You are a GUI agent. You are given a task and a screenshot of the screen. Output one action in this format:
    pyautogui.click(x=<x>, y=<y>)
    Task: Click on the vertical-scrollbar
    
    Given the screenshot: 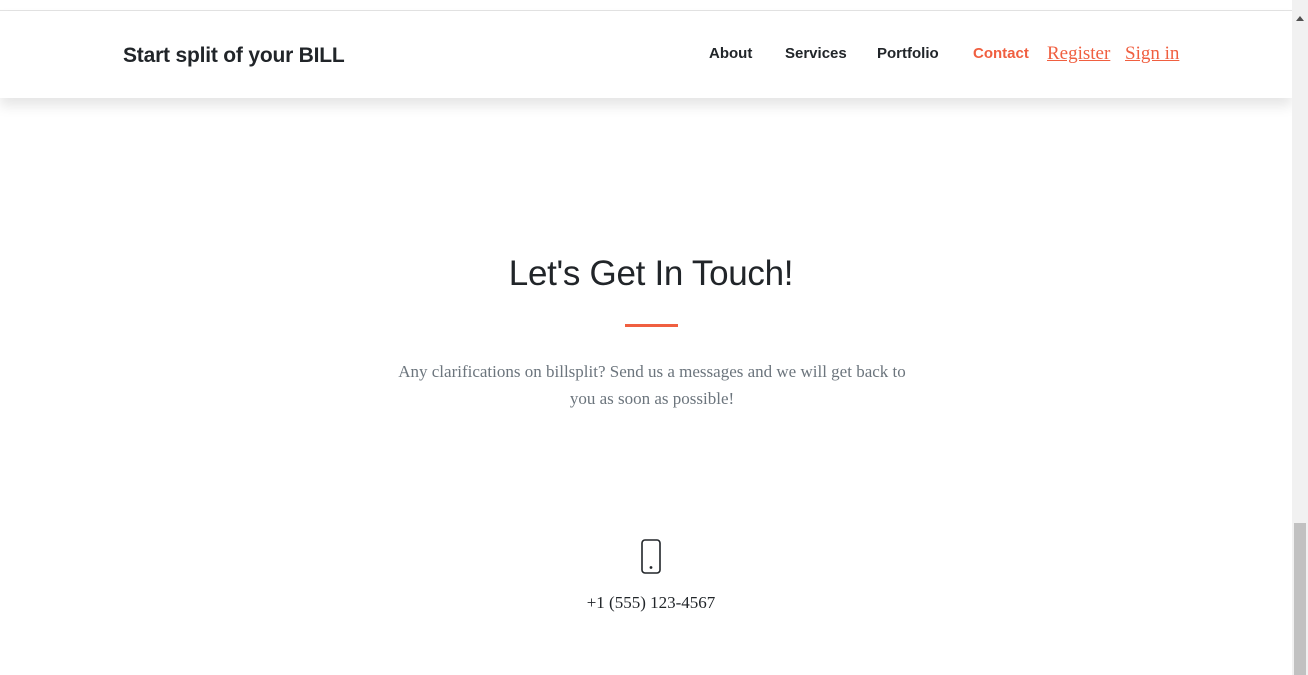 What is the action you would take?
    pyautogui.click(x=1300, y=337)
    